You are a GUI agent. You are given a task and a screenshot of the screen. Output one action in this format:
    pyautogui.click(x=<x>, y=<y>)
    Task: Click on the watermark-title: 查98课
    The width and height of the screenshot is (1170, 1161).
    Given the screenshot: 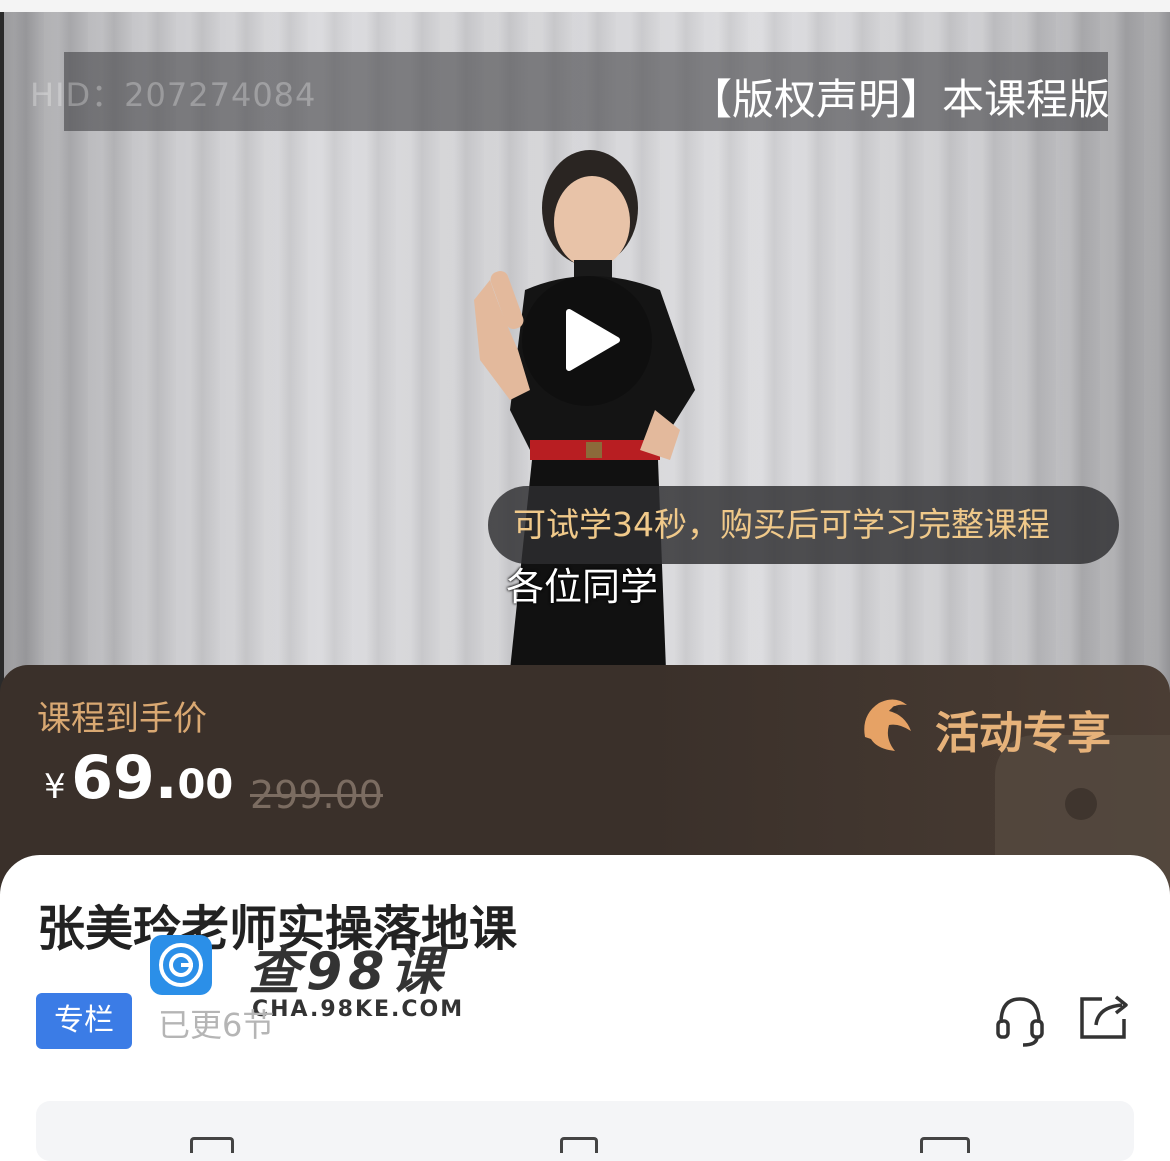 What is the action you would take?
    pyautogui.click(x=348, y=972)
    